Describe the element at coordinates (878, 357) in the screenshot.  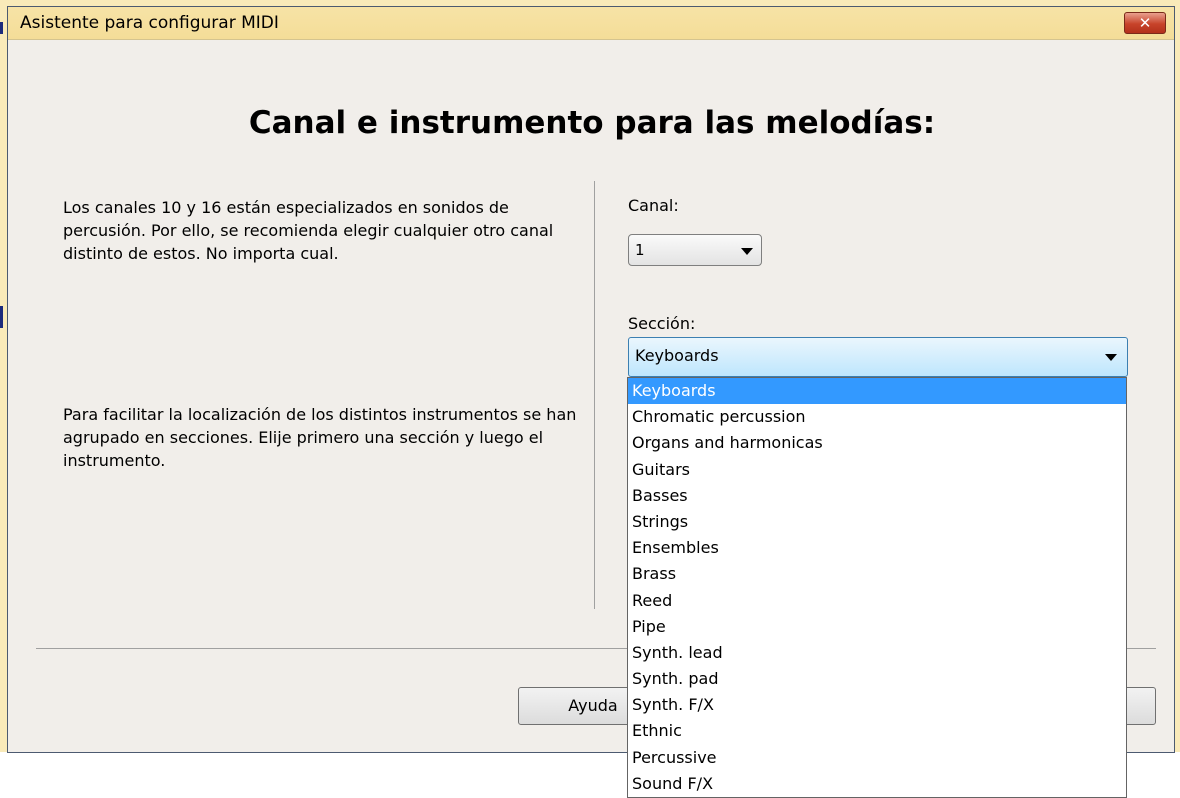
I see `seccion-select: Keyboards` at that location.